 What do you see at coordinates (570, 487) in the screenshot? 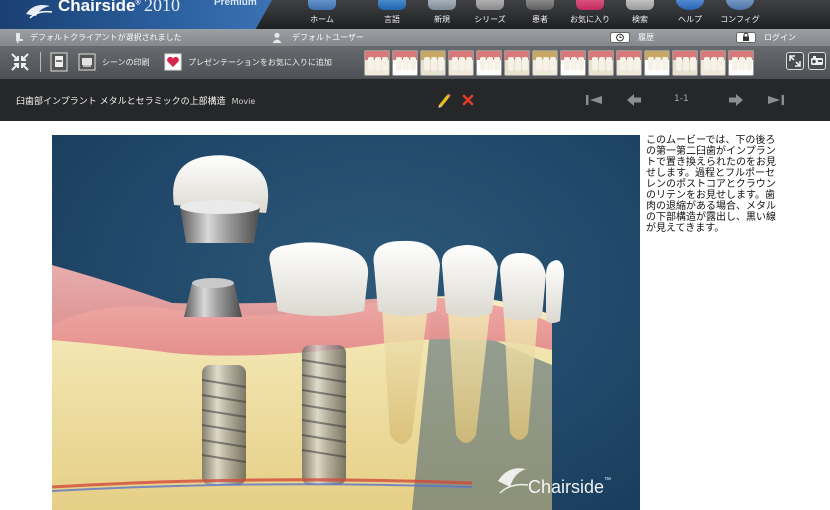
I see `chairside-watermark: Chairside™` at bounding box center [570, 487].